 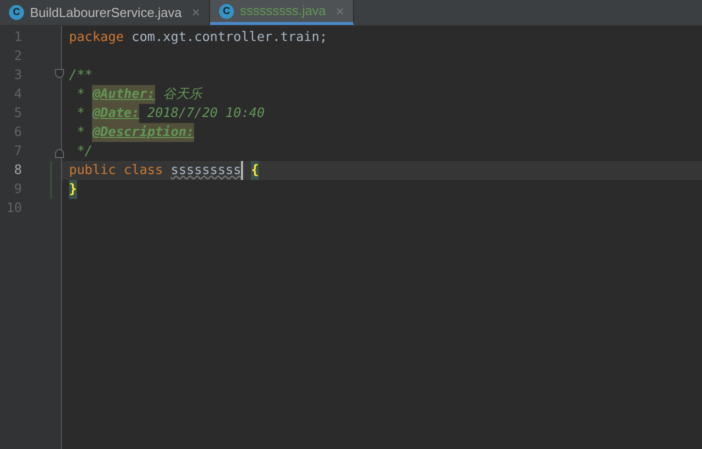 I want to click on tab-label: BuildLabourerService.java, so click(x=106, y=13).